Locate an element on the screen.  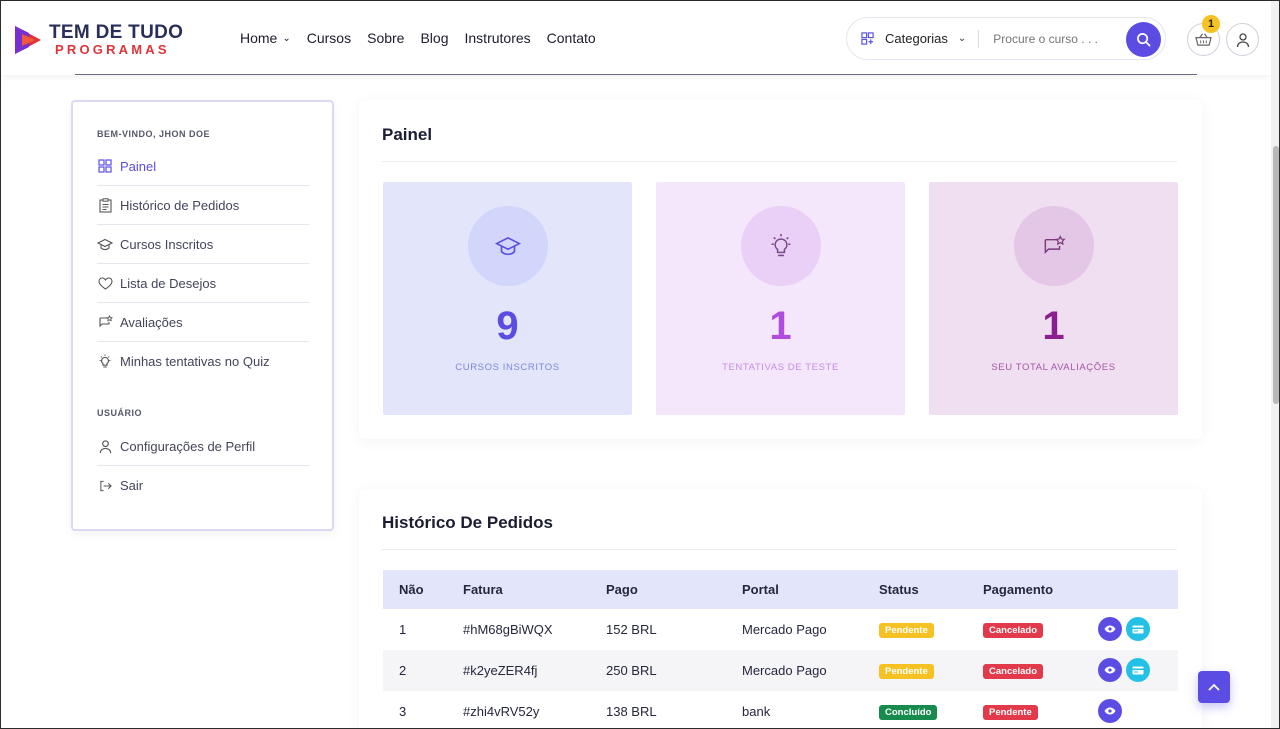
col-header: Pago is located at coordinates (622, 589).